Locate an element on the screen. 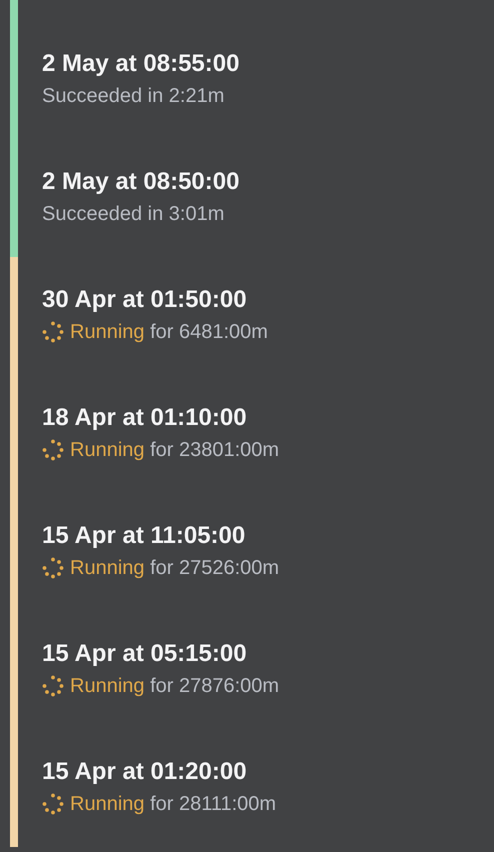 This screenshot has width=494, height=852. run-status: Succeeded in 2:21m is located at coordinates (133, 96).